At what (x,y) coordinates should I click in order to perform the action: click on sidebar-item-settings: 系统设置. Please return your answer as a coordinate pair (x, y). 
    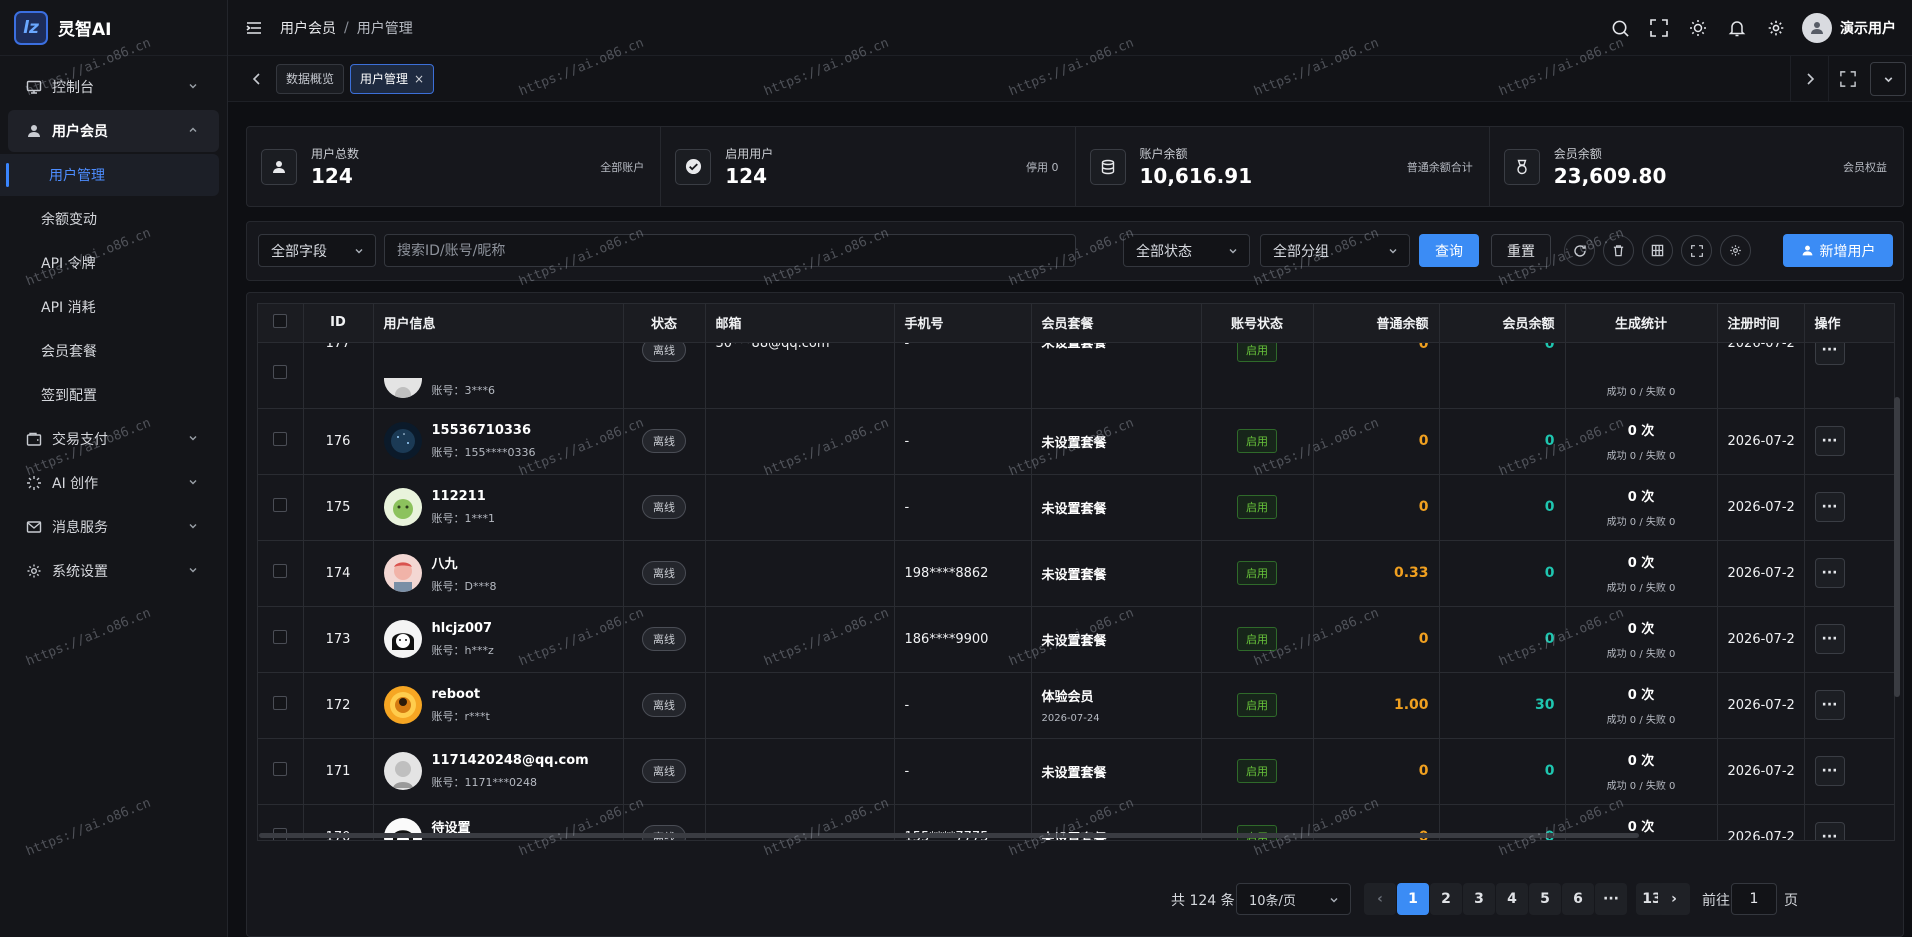
    Looking at the image, I should click on (113, 571).